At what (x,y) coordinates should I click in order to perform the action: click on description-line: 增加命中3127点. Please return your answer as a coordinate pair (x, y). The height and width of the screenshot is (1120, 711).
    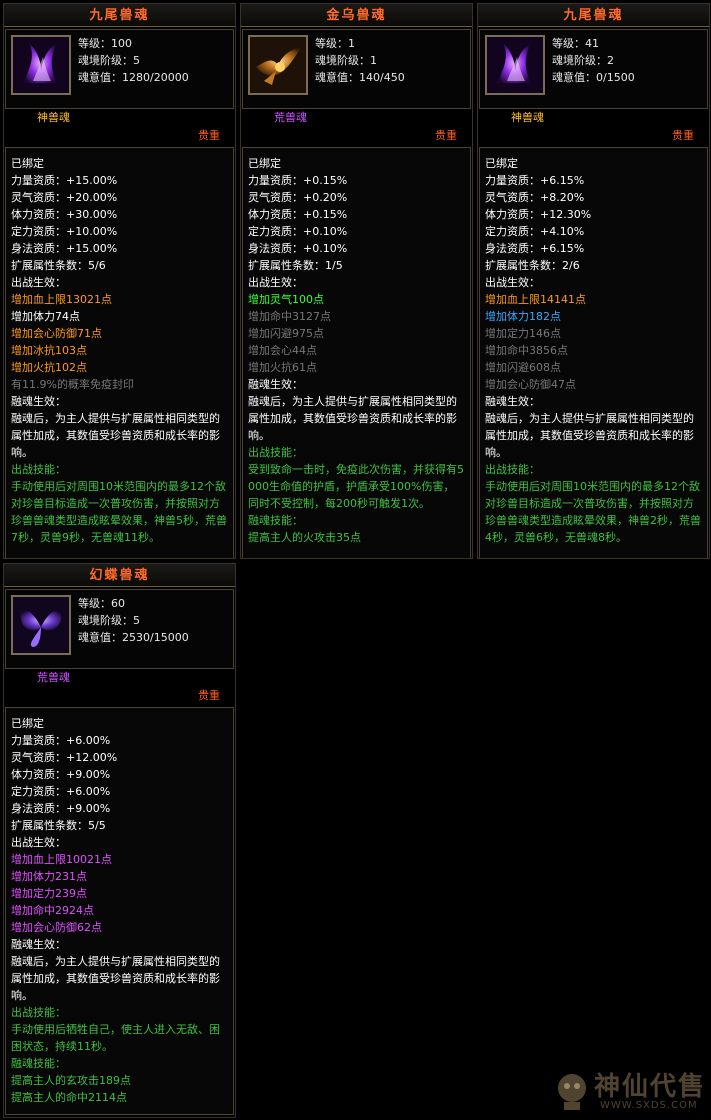
    Looking at the image, I should click on (289, 316).